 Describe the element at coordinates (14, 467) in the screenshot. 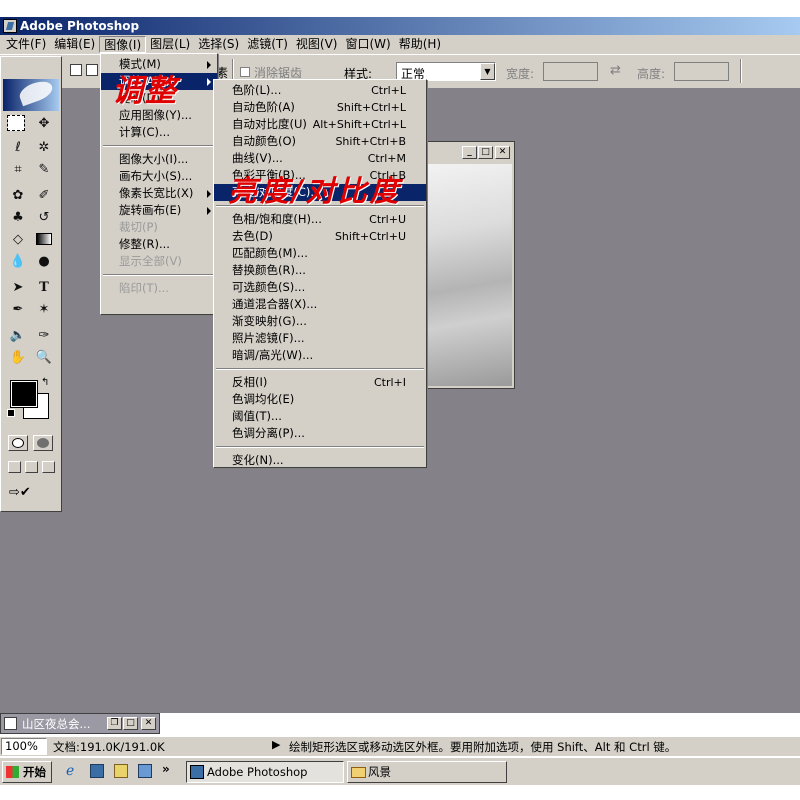

I see `screen-mode-standard-icon` at that location.